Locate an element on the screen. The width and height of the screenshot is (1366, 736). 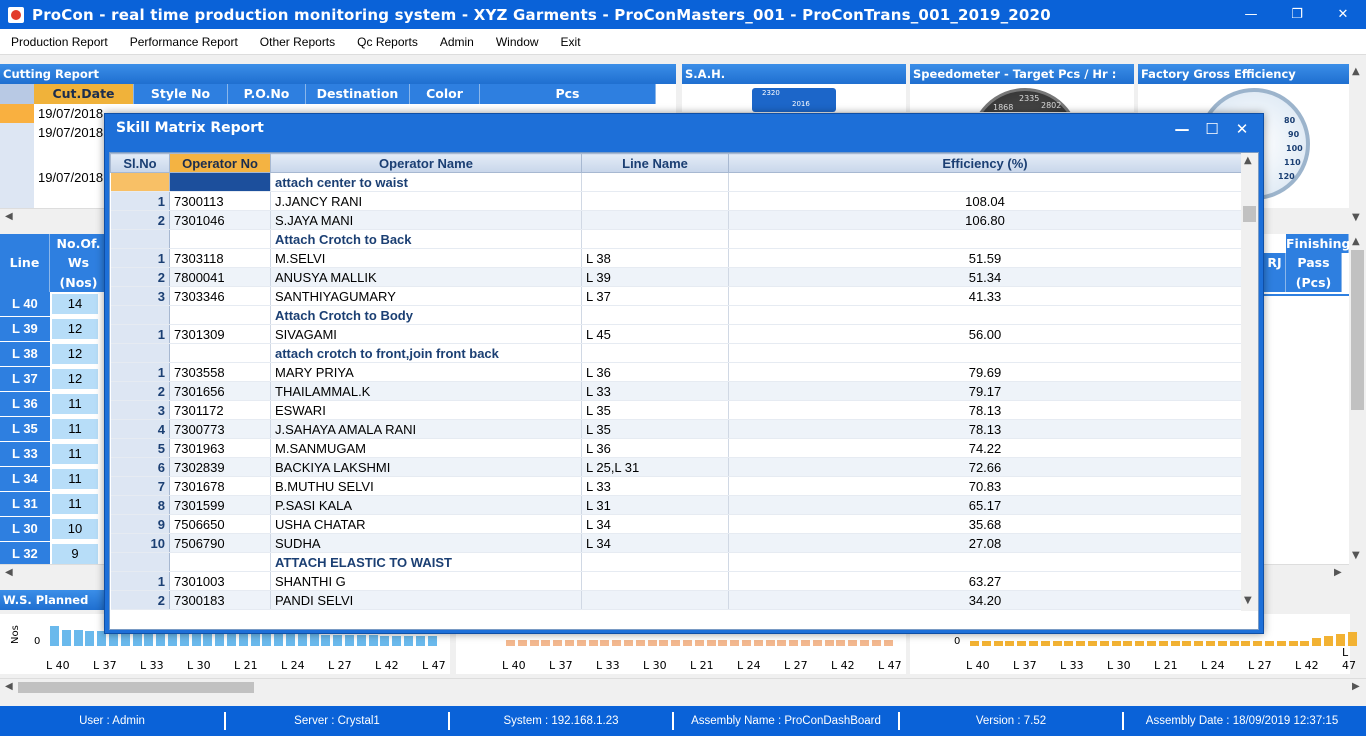
group-row: attach crotch to front,join front back is located at coordinates (676, 353).